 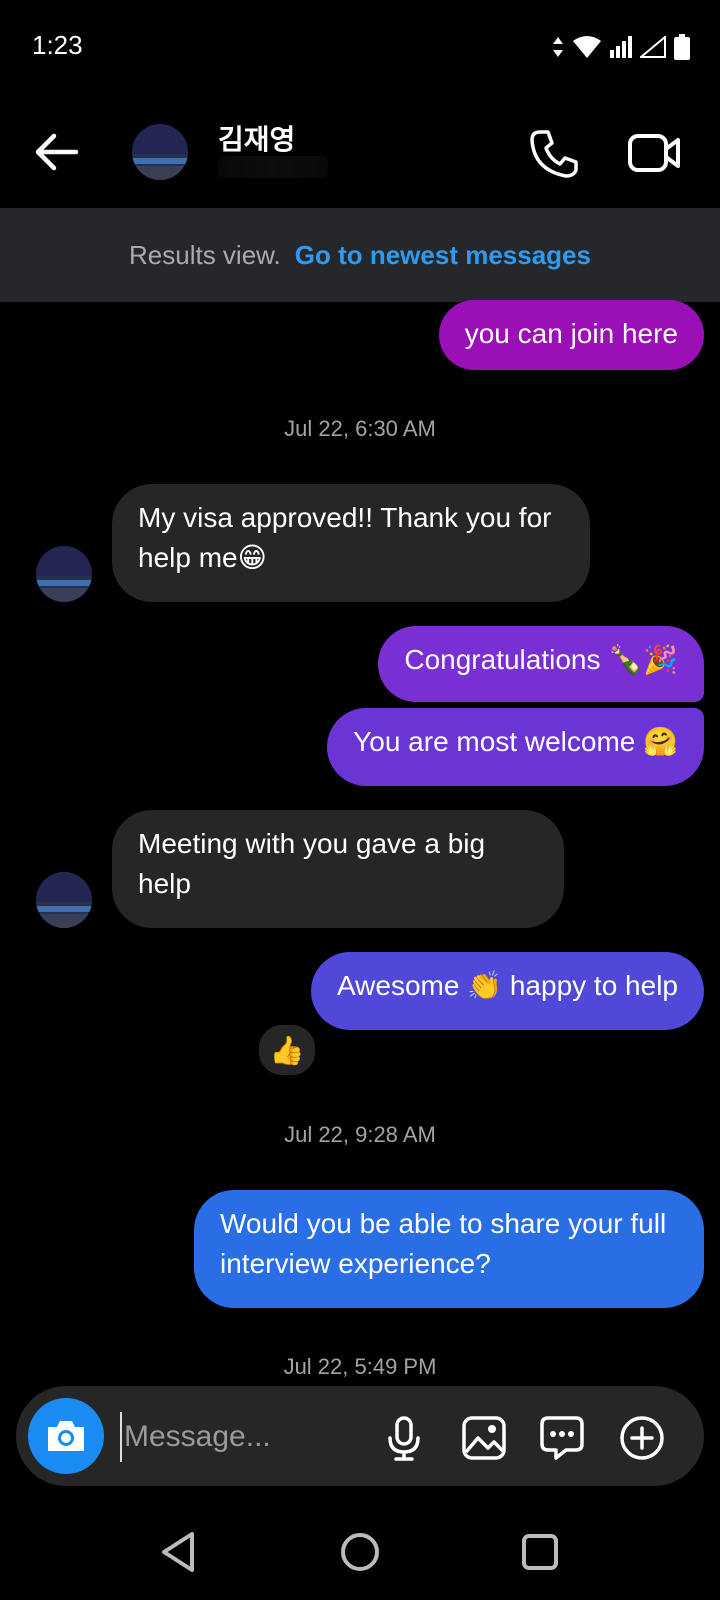 What do you see at coordinates (338, 869) in the screenshot?
I see `message-bubble: Meeting with you gave a big help` at bounding box center [338, 869].